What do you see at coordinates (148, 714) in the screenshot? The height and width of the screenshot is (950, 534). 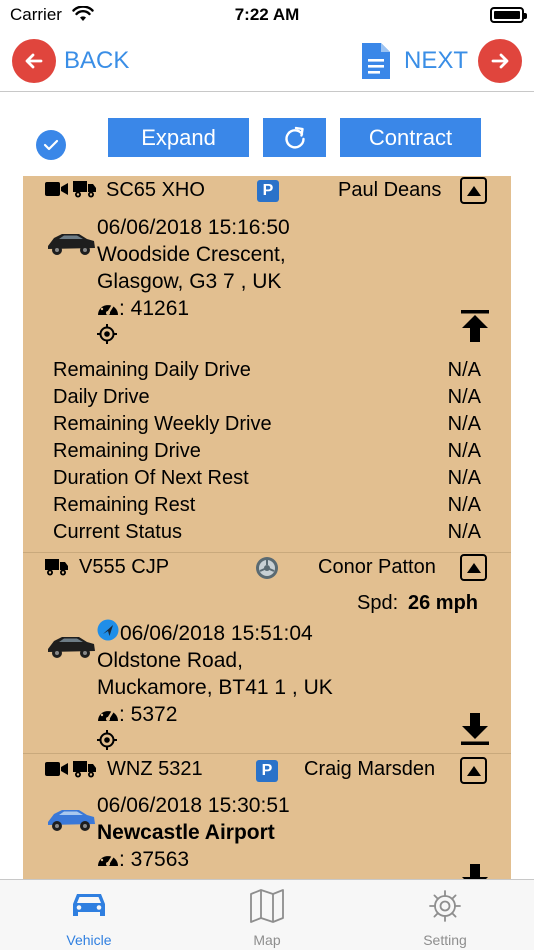 I see `odometer-reading: : 5372` at bounding box center [148, 714].